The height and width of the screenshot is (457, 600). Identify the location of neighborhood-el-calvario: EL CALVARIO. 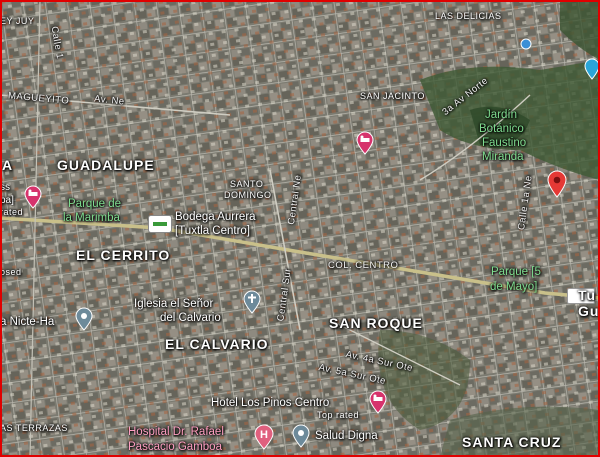
(217, 344).